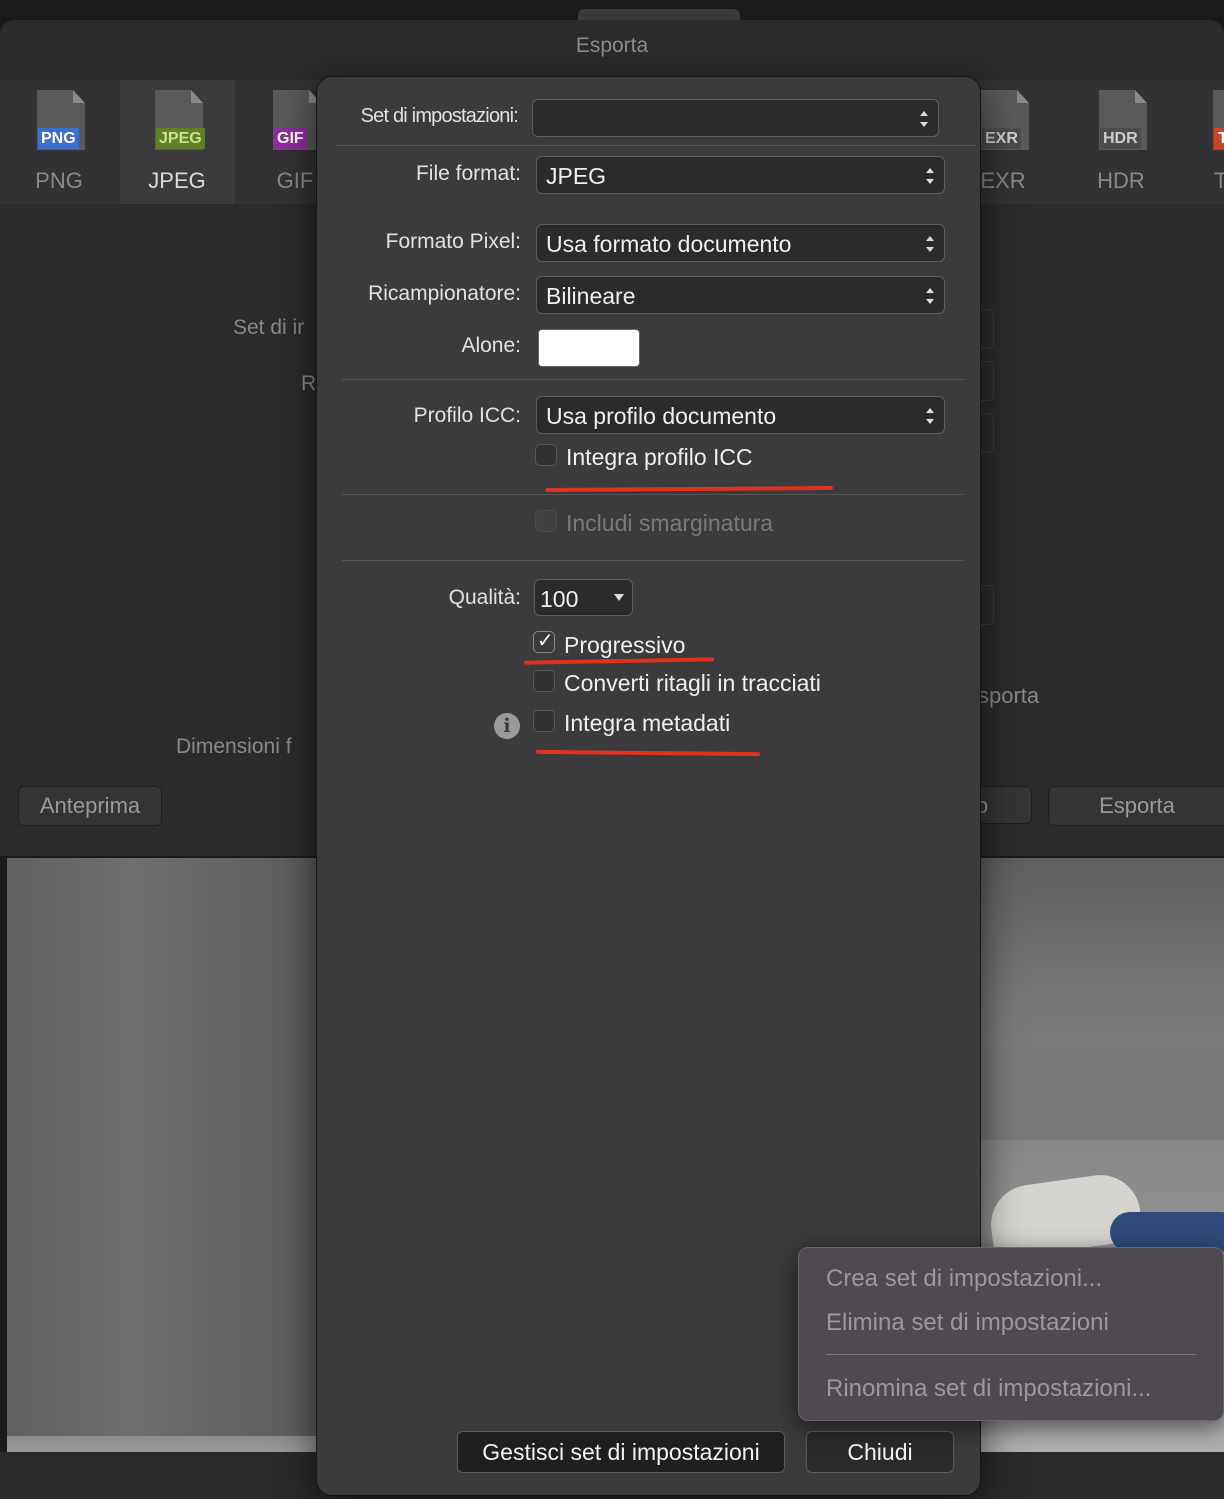 This screenshot has height=1499, width=1224. What do you see at coordinates (559, 599) in the screenshot?
I see `quality-value: 100` at bounding box center [559, 599].